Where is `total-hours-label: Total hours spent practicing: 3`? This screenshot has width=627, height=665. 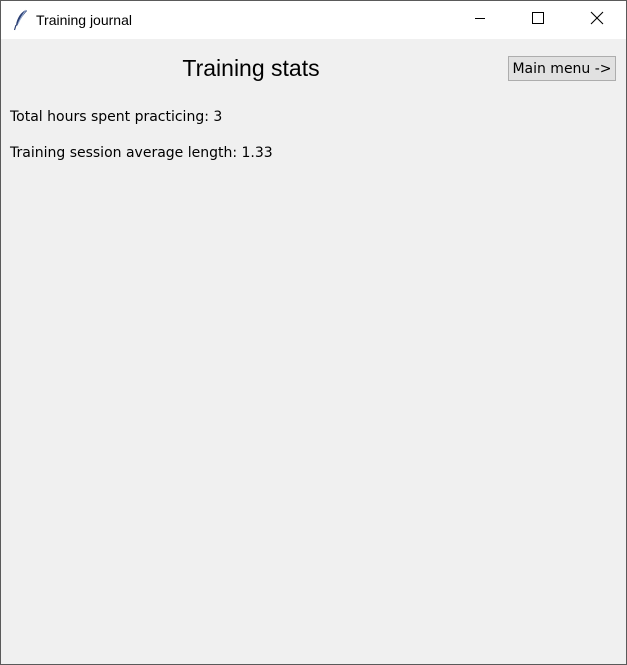
total-hours-label: Total hours spent practicing: 3 is located at coordinates (116, 117).